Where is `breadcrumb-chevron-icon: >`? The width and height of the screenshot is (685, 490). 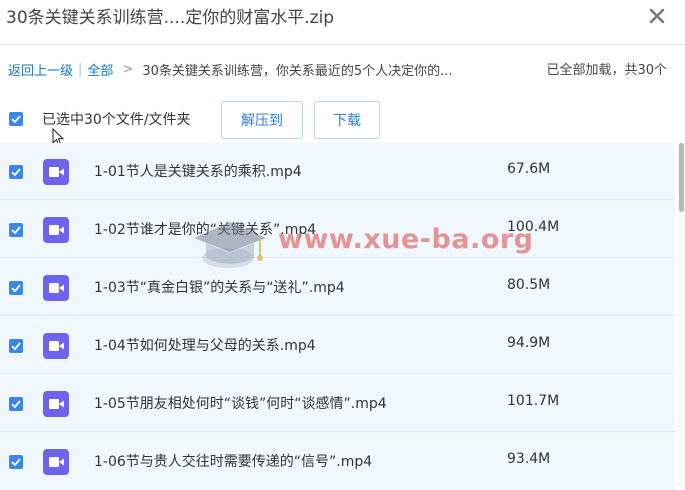 breadcrumb-chevron-icon: > is located at coordinates (128, 69).